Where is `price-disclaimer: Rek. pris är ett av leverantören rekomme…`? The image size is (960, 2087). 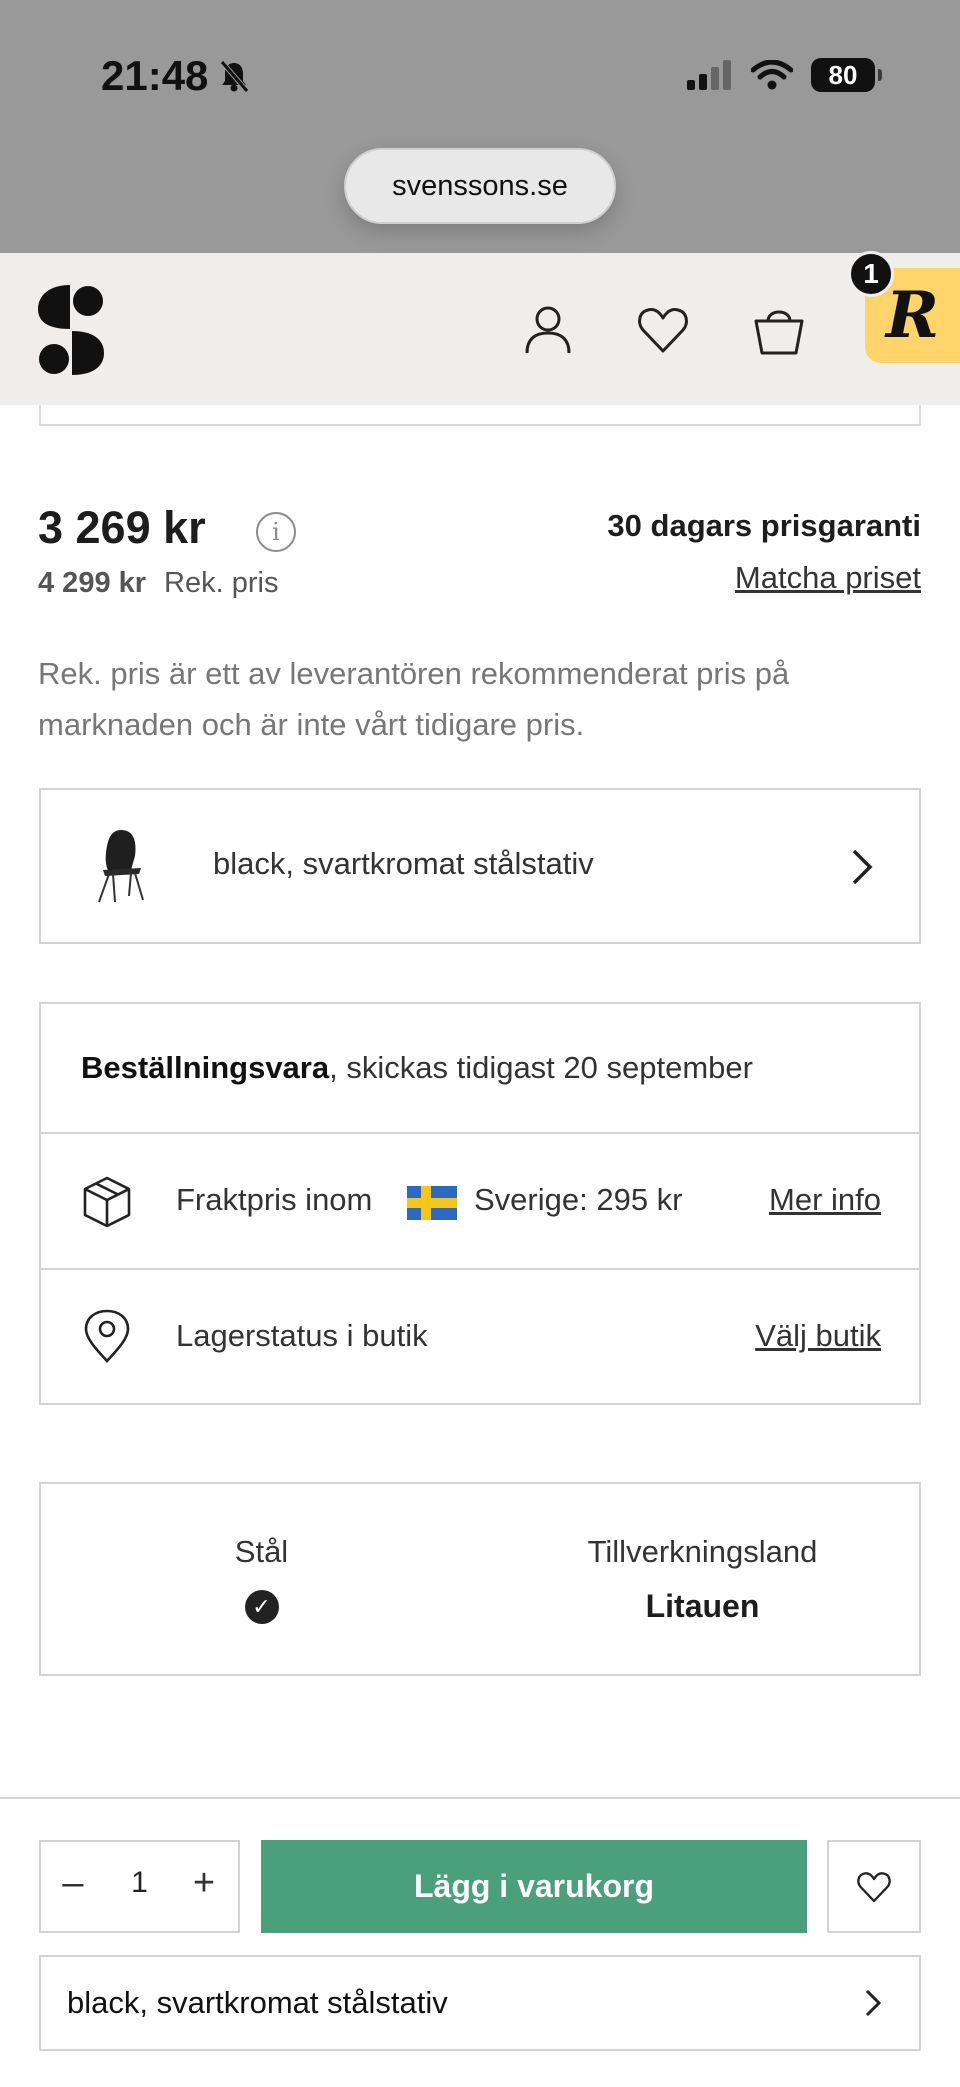
price-disclaimer: Rek. pris är ett av leverantören rekomme… is located at coordinates (414, 699).